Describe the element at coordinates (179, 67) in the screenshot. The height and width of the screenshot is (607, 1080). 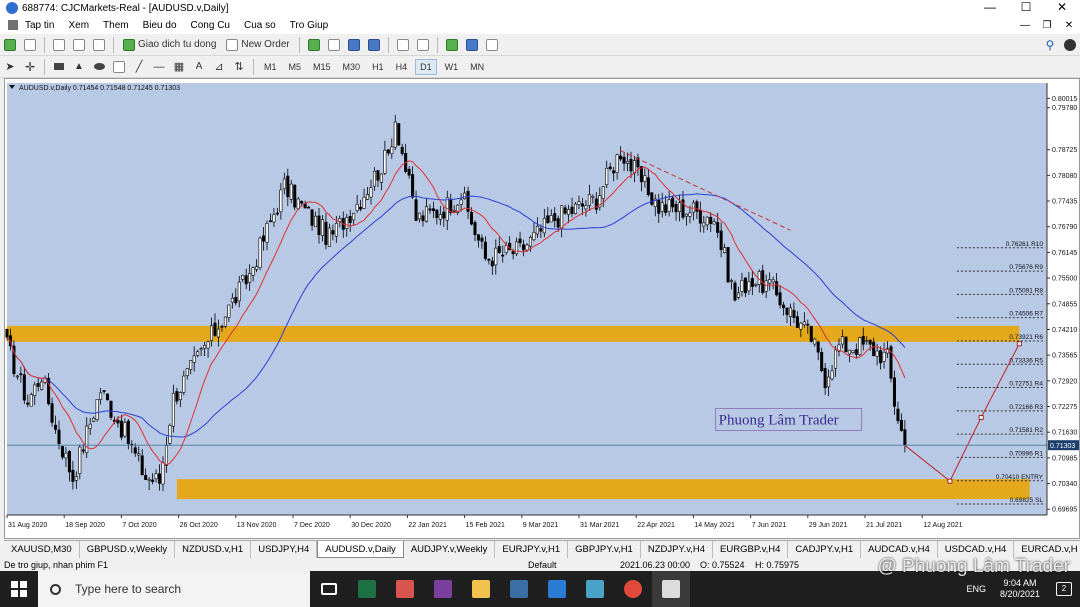
I see `grid-button: ▦` at that location.